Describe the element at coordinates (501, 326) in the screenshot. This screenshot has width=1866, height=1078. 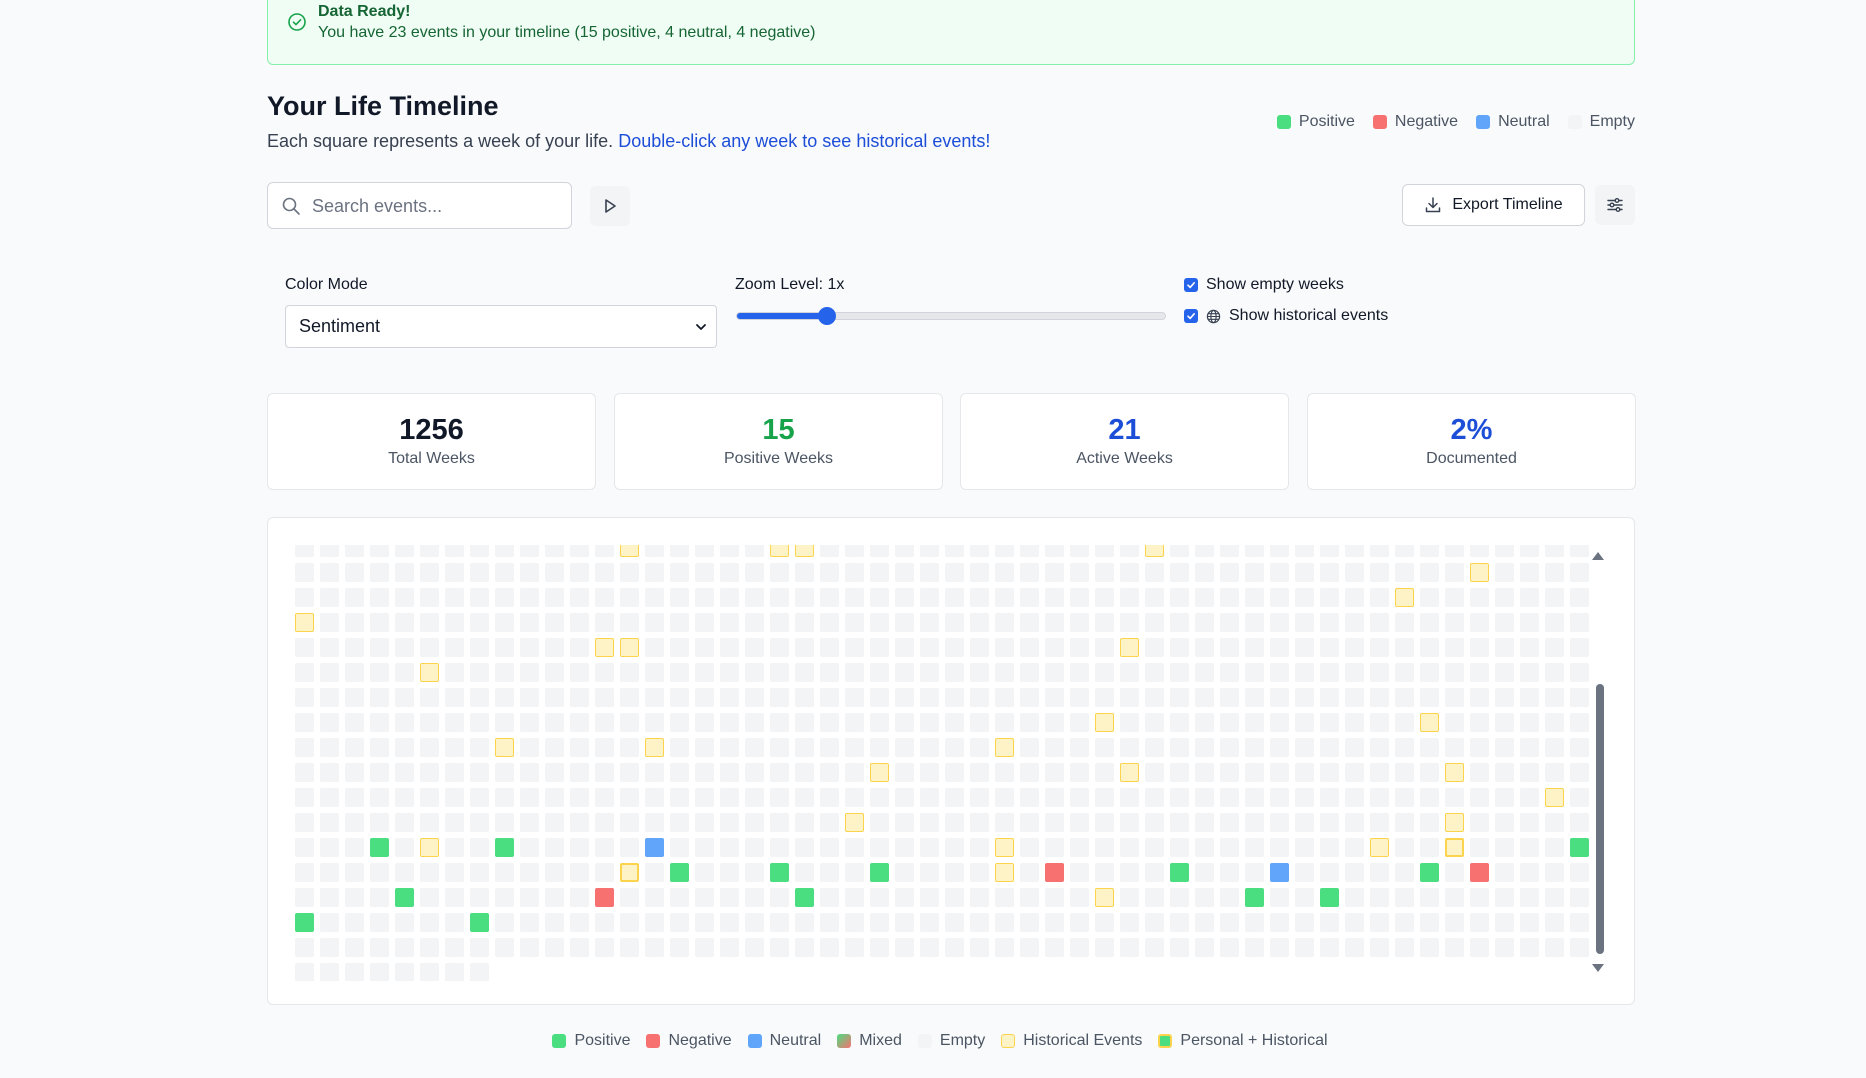
I see `color-mode-select: Sentiment` at that location.